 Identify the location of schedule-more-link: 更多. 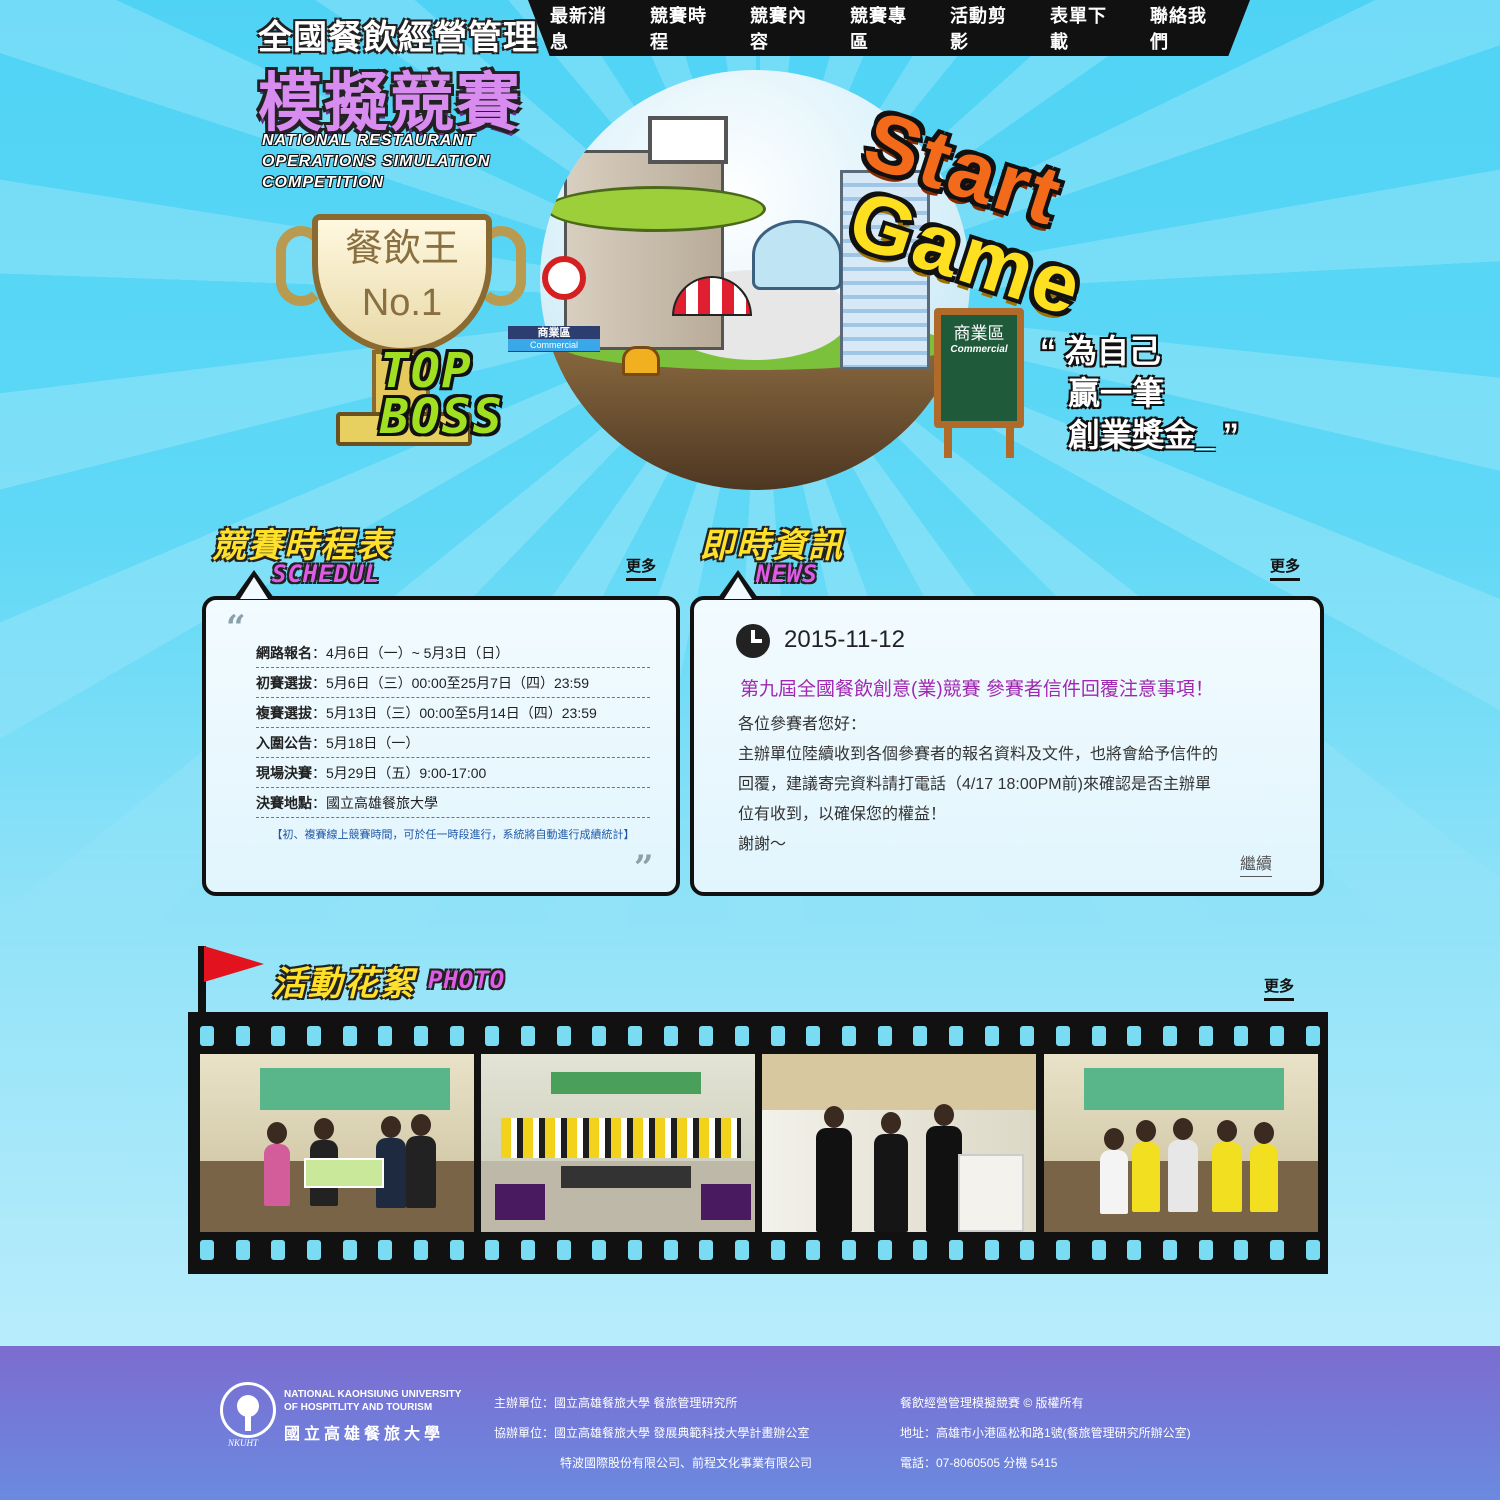
(641, 568).